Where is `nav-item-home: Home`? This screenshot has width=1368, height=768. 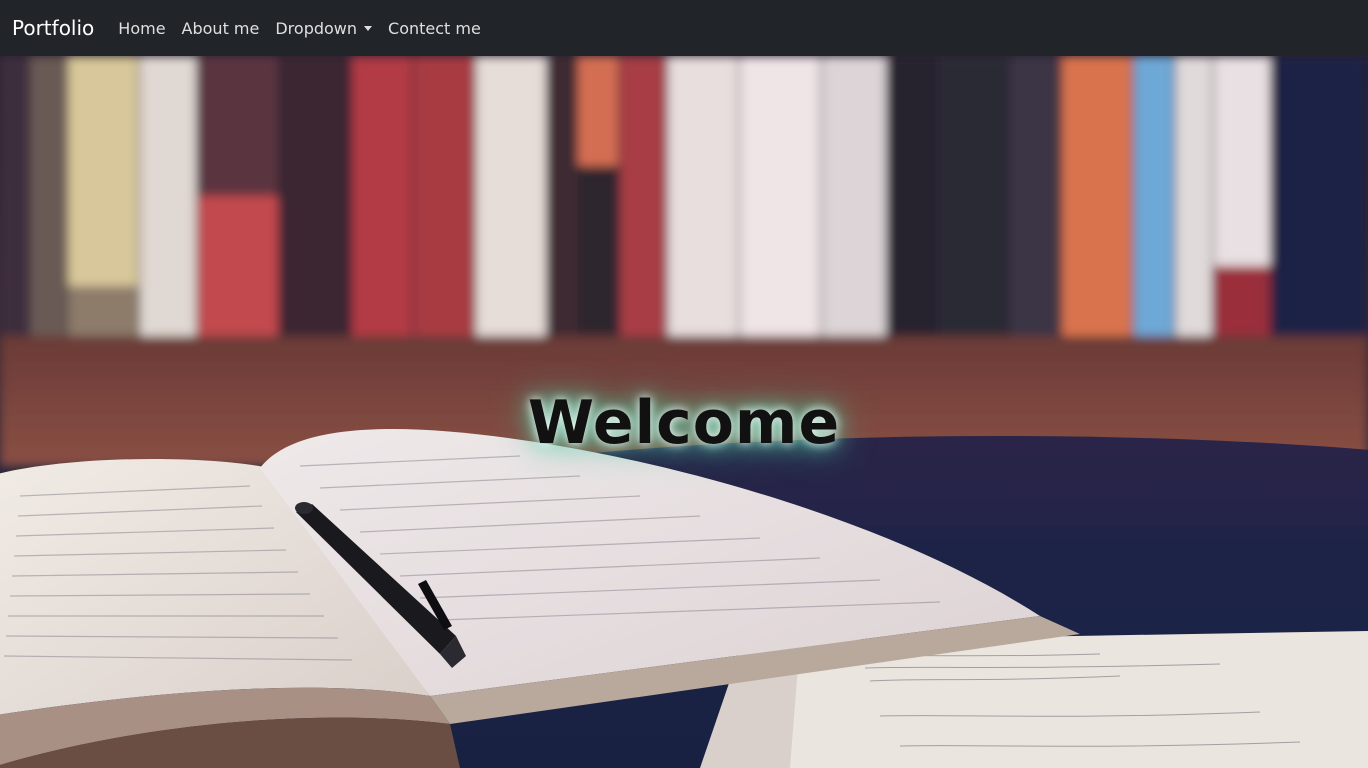
nav-item-home: Home is located at coordinates (141, 28).